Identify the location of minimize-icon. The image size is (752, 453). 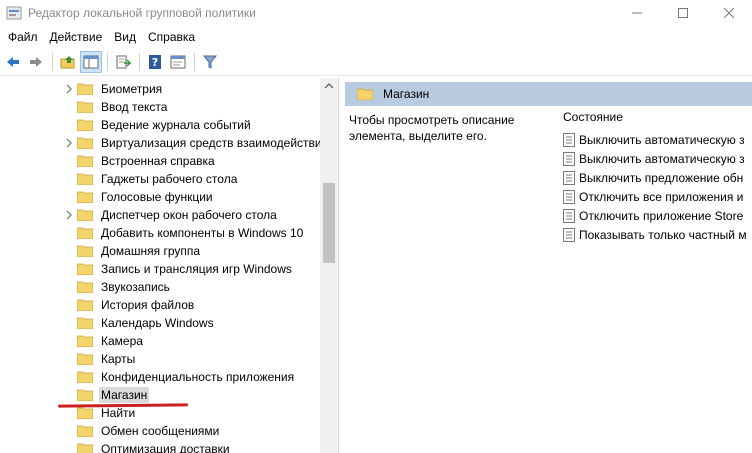
(637, 13).